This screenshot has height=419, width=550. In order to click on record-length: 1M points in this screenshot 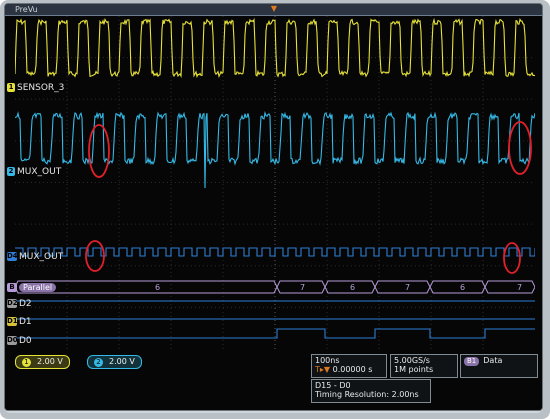, I will do `click(414, 369)`.